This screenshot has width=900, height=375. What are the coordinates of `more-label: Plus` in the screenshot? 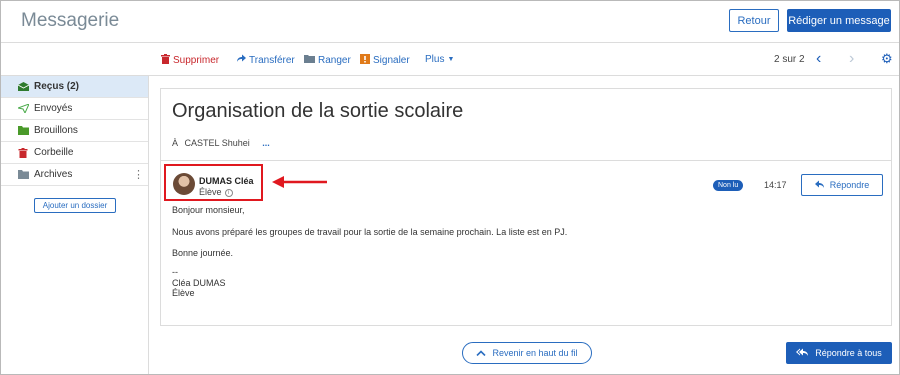 It's located at (435, 59).